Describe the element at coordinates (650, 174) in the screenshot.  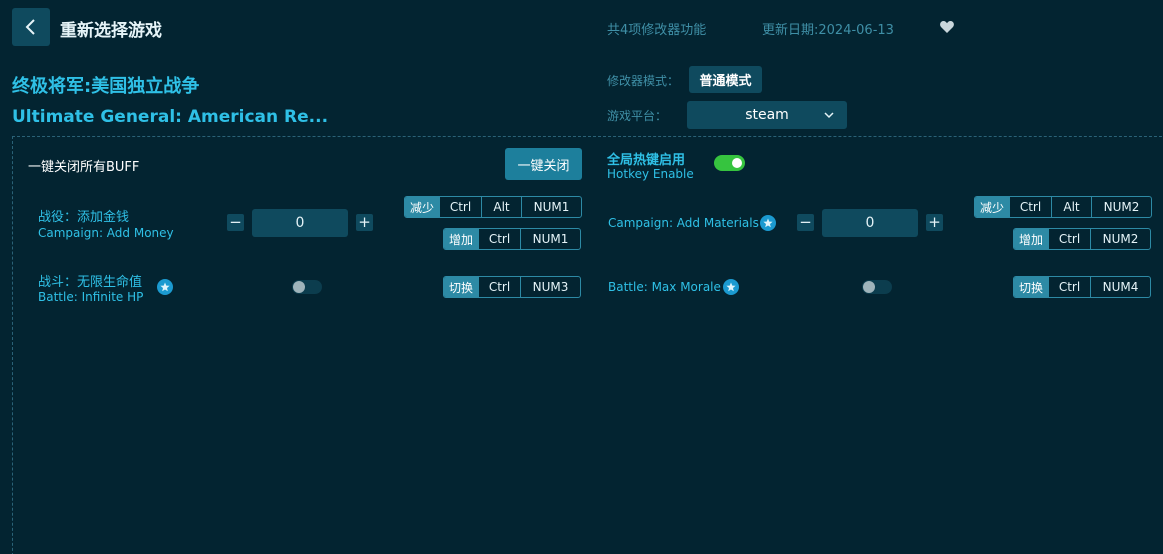
I see `hotkey-enable-label-en: Hotkey Enable` at that location.